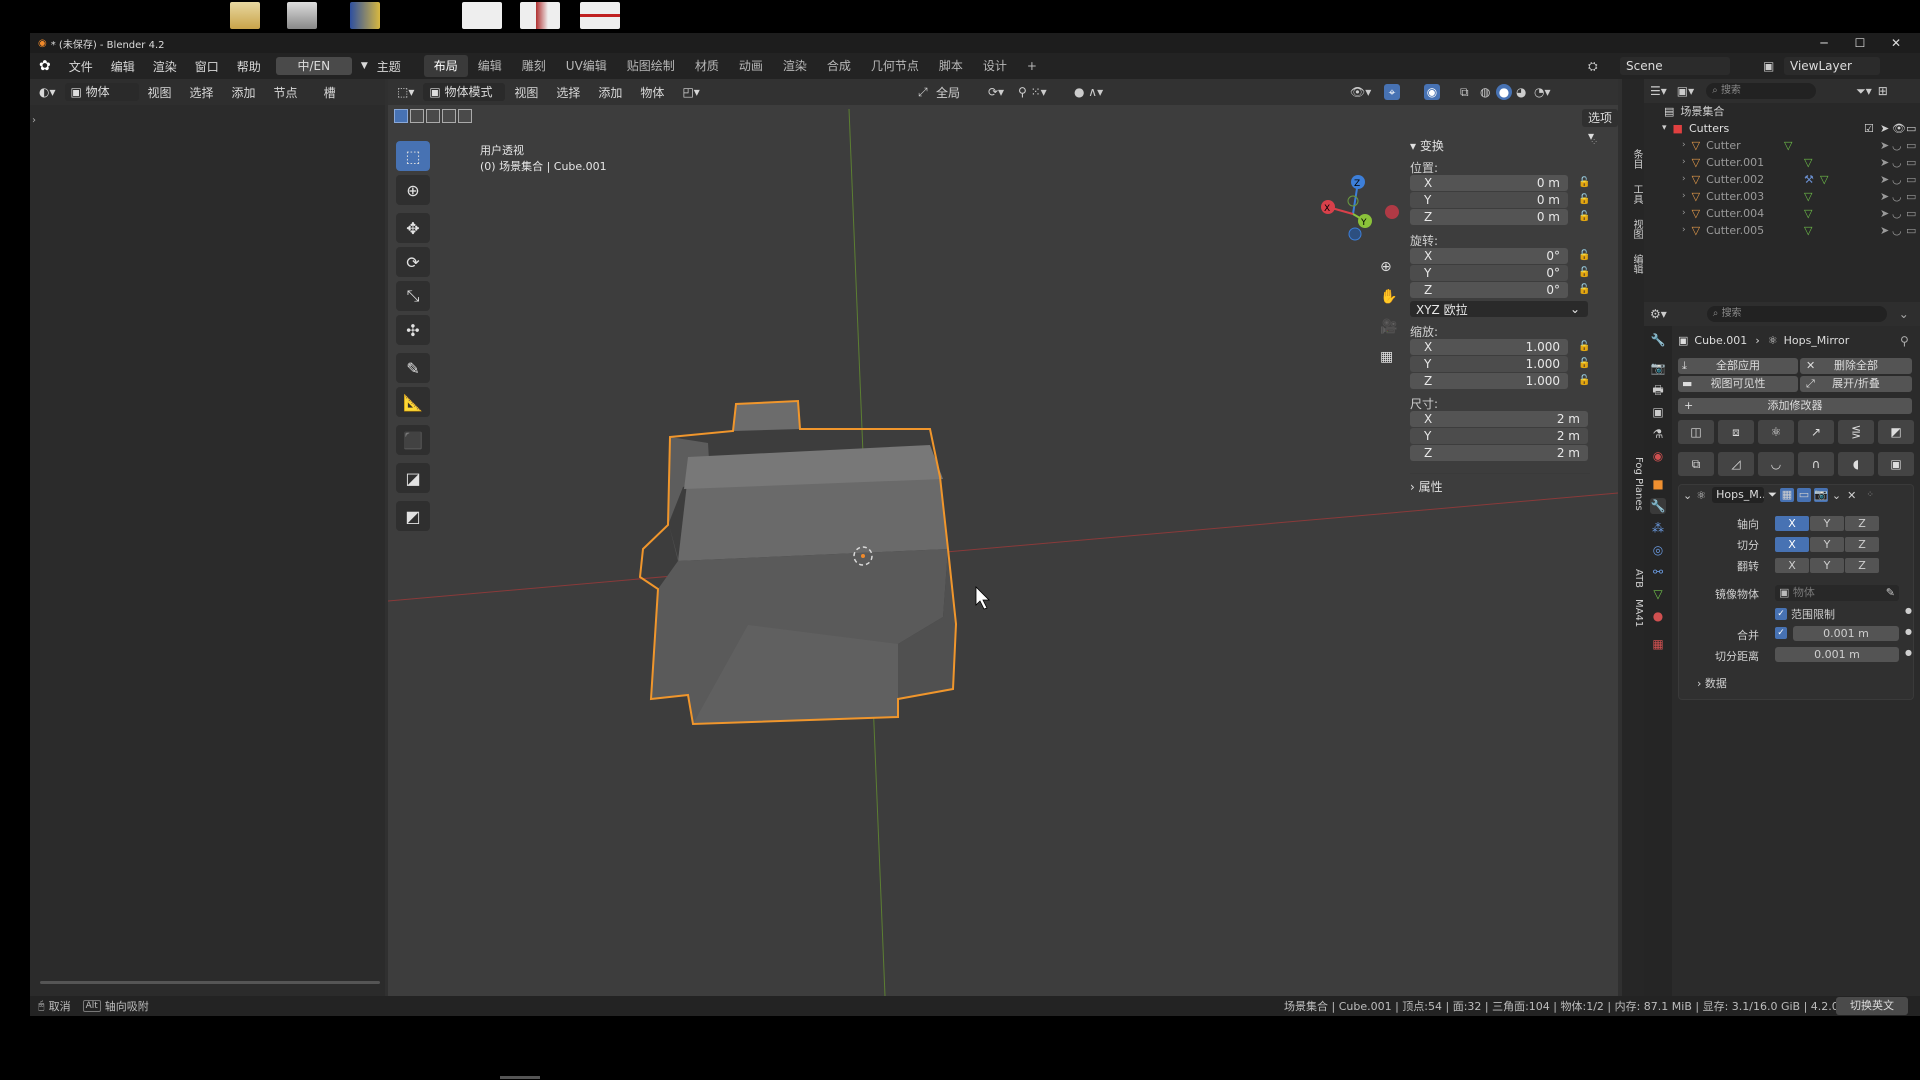 The image size is (1920, 1080). I want to click on bisect-distance-field: 0.001 m, so click(1837, 654).